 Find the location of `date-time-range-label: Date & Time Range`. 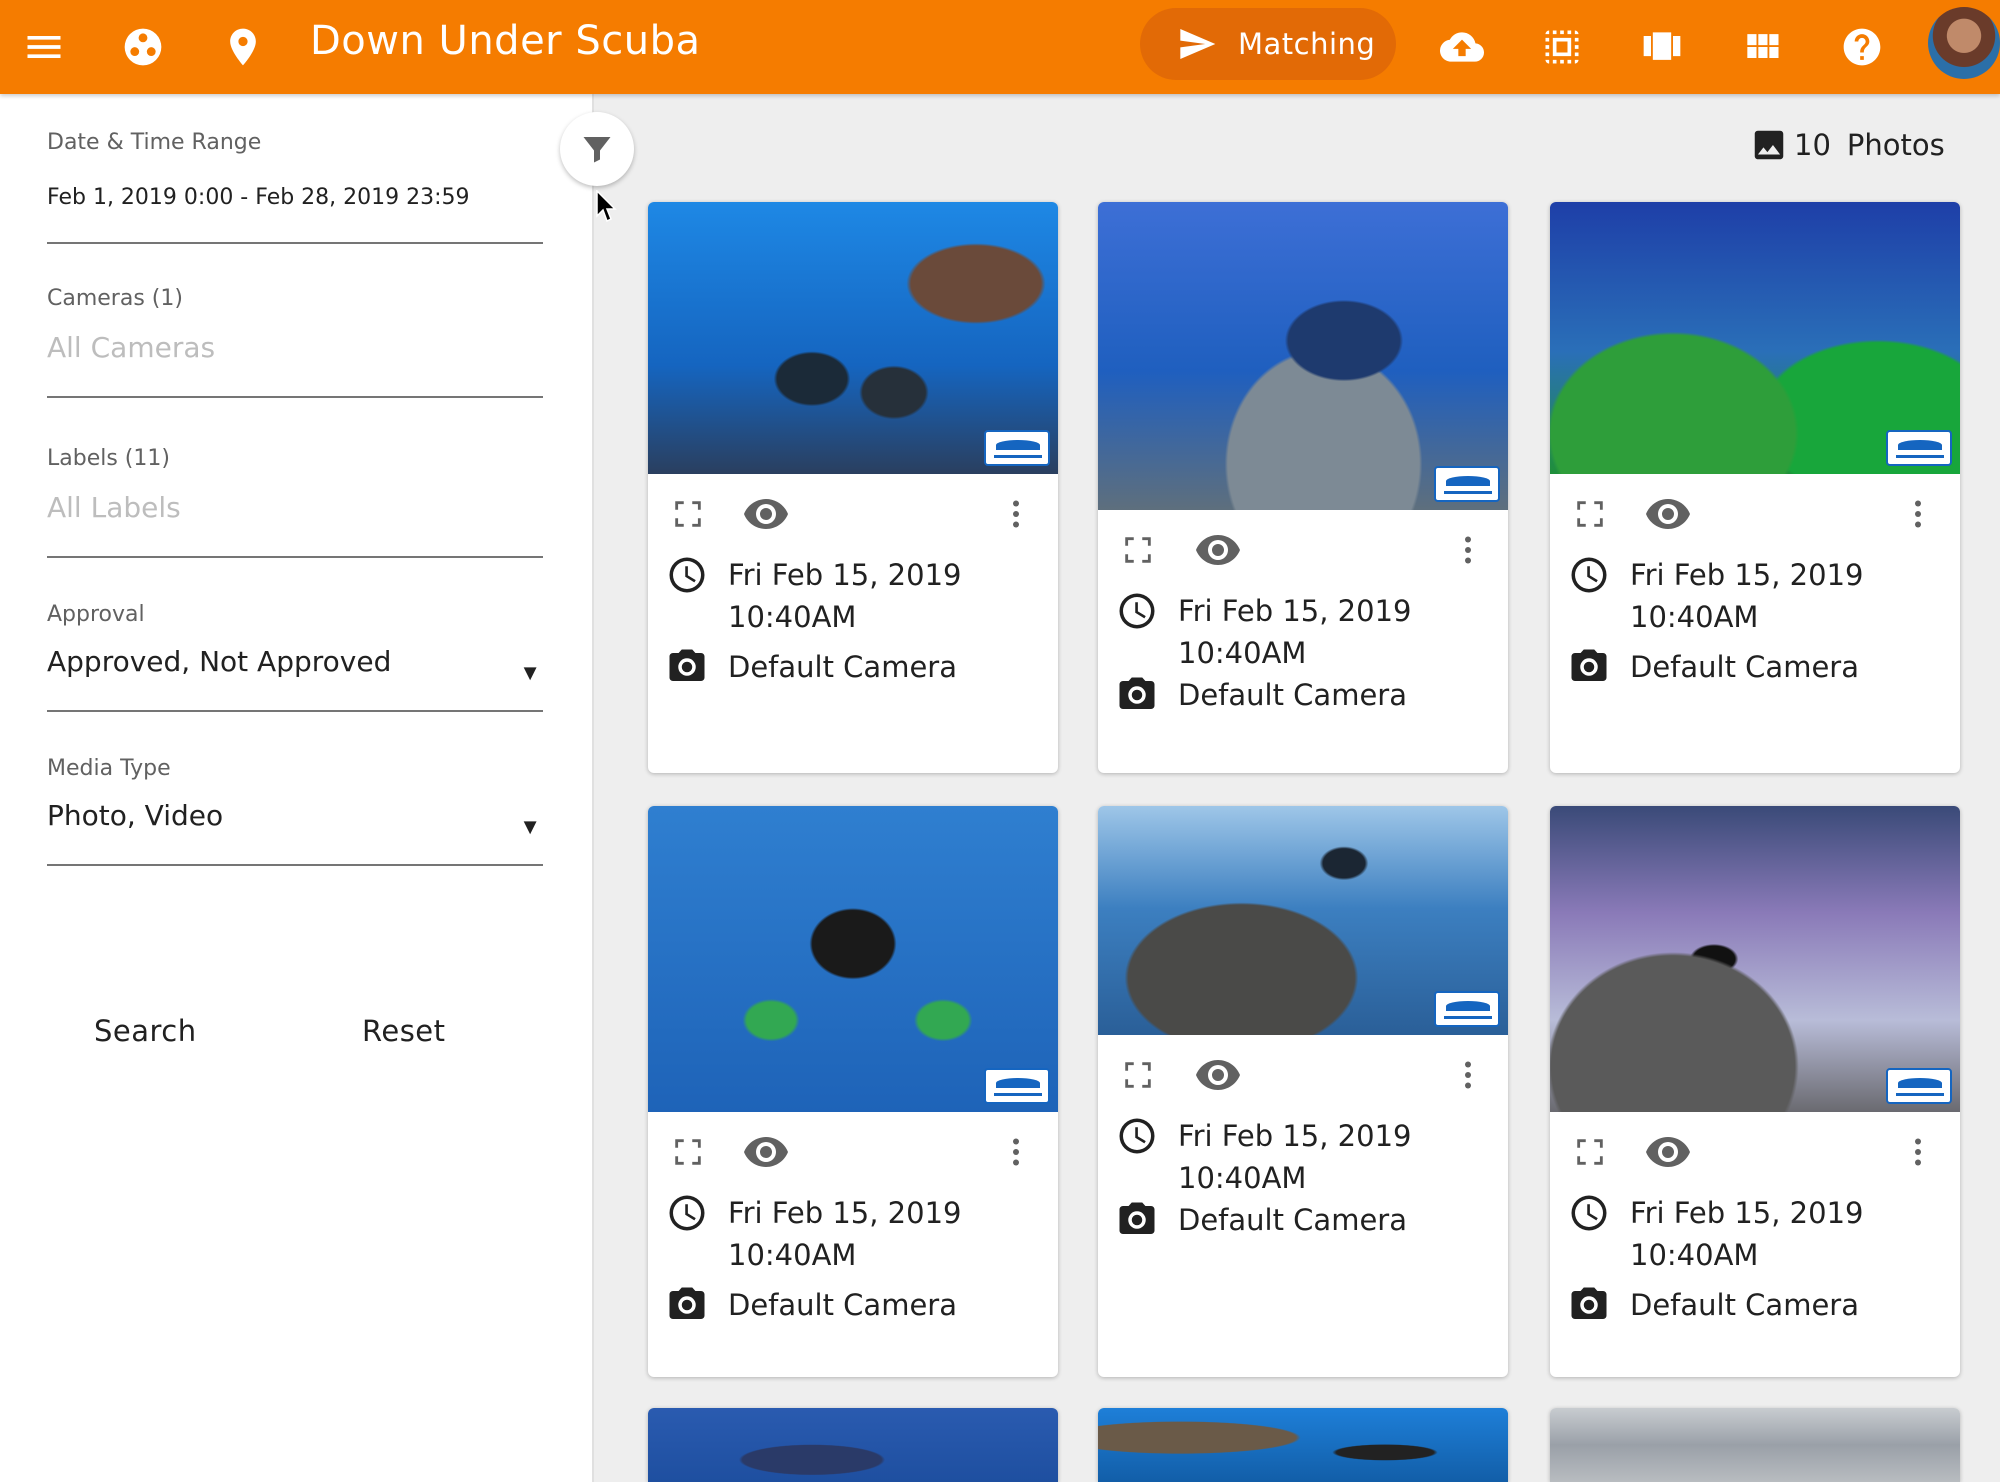

date-time-range-label: Date & Time Range is located at coordinates (154, 142).